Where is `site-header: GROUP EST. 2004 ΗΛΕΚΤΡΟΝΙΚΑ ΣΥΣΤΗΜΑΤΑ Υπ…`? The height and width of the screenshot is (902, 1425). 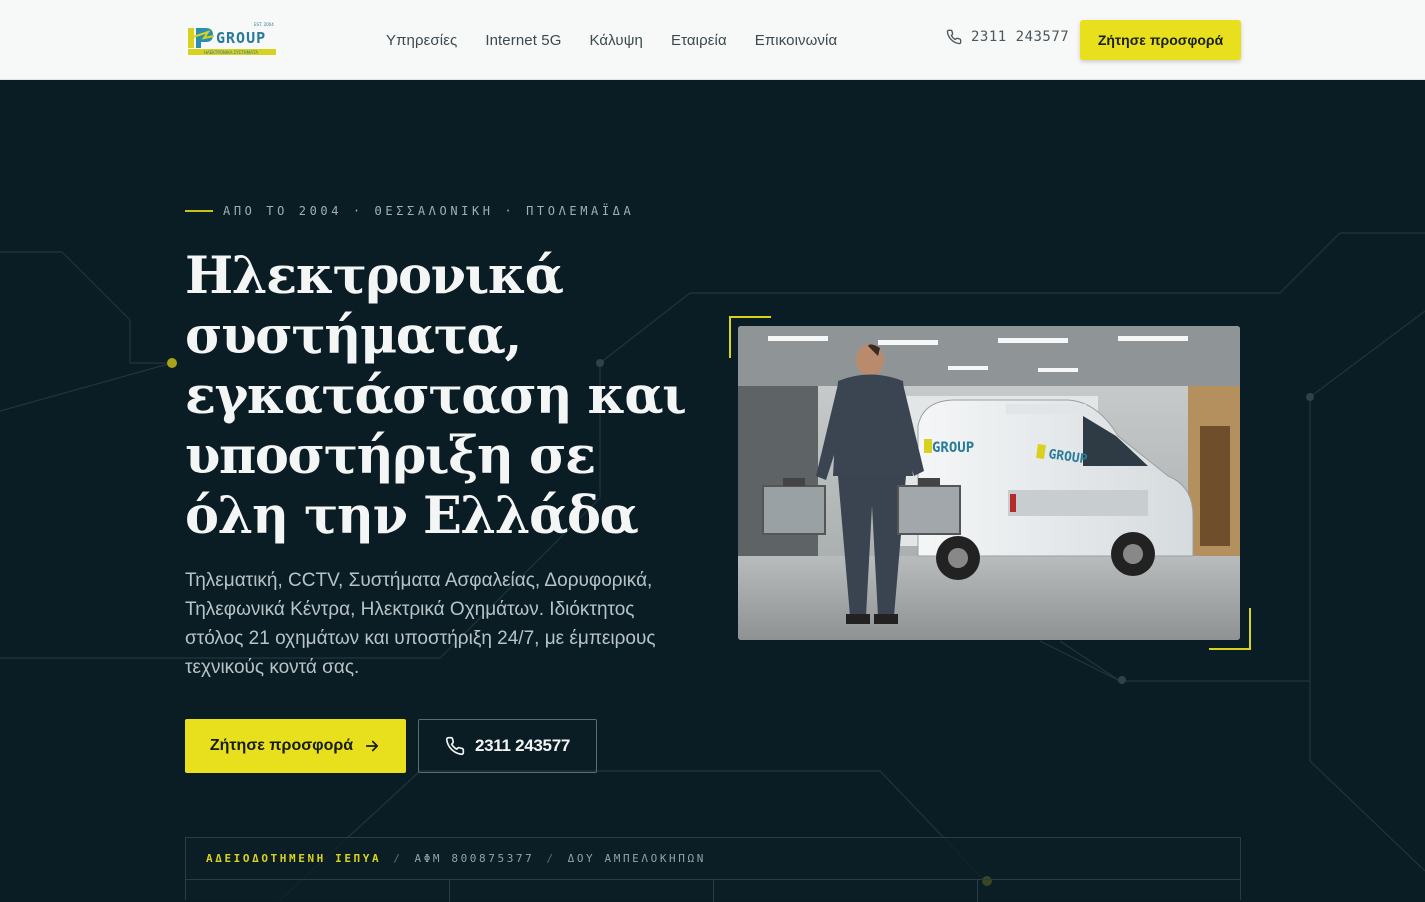
site-header: GROUP EST. 2004 ΗΛΕΚΤΡΟΝΙΚΑ ΣΥΣΤΗΜΑΤΑ Υπ… is located at coordinates (712, 40).